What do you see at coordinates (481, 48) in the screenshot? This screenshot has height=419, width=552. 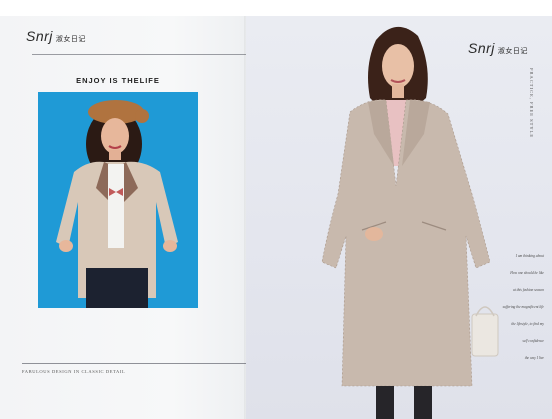 I see `brand-logo-mark-right: Snrj` at bounding box center [481, 48].